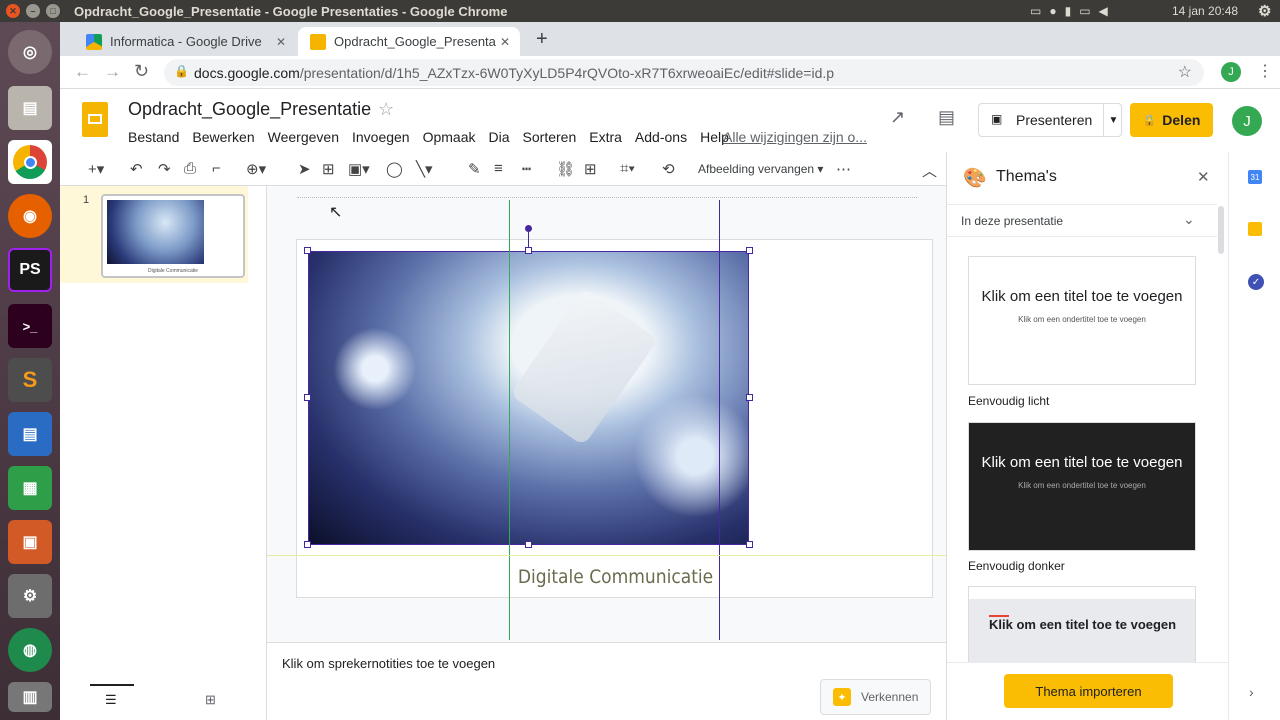 This screenshot has height=720, width=1280. Describe the element at coordinates (181, 71) in the screenshot. I see `lock-icon: 🔒` at that location.